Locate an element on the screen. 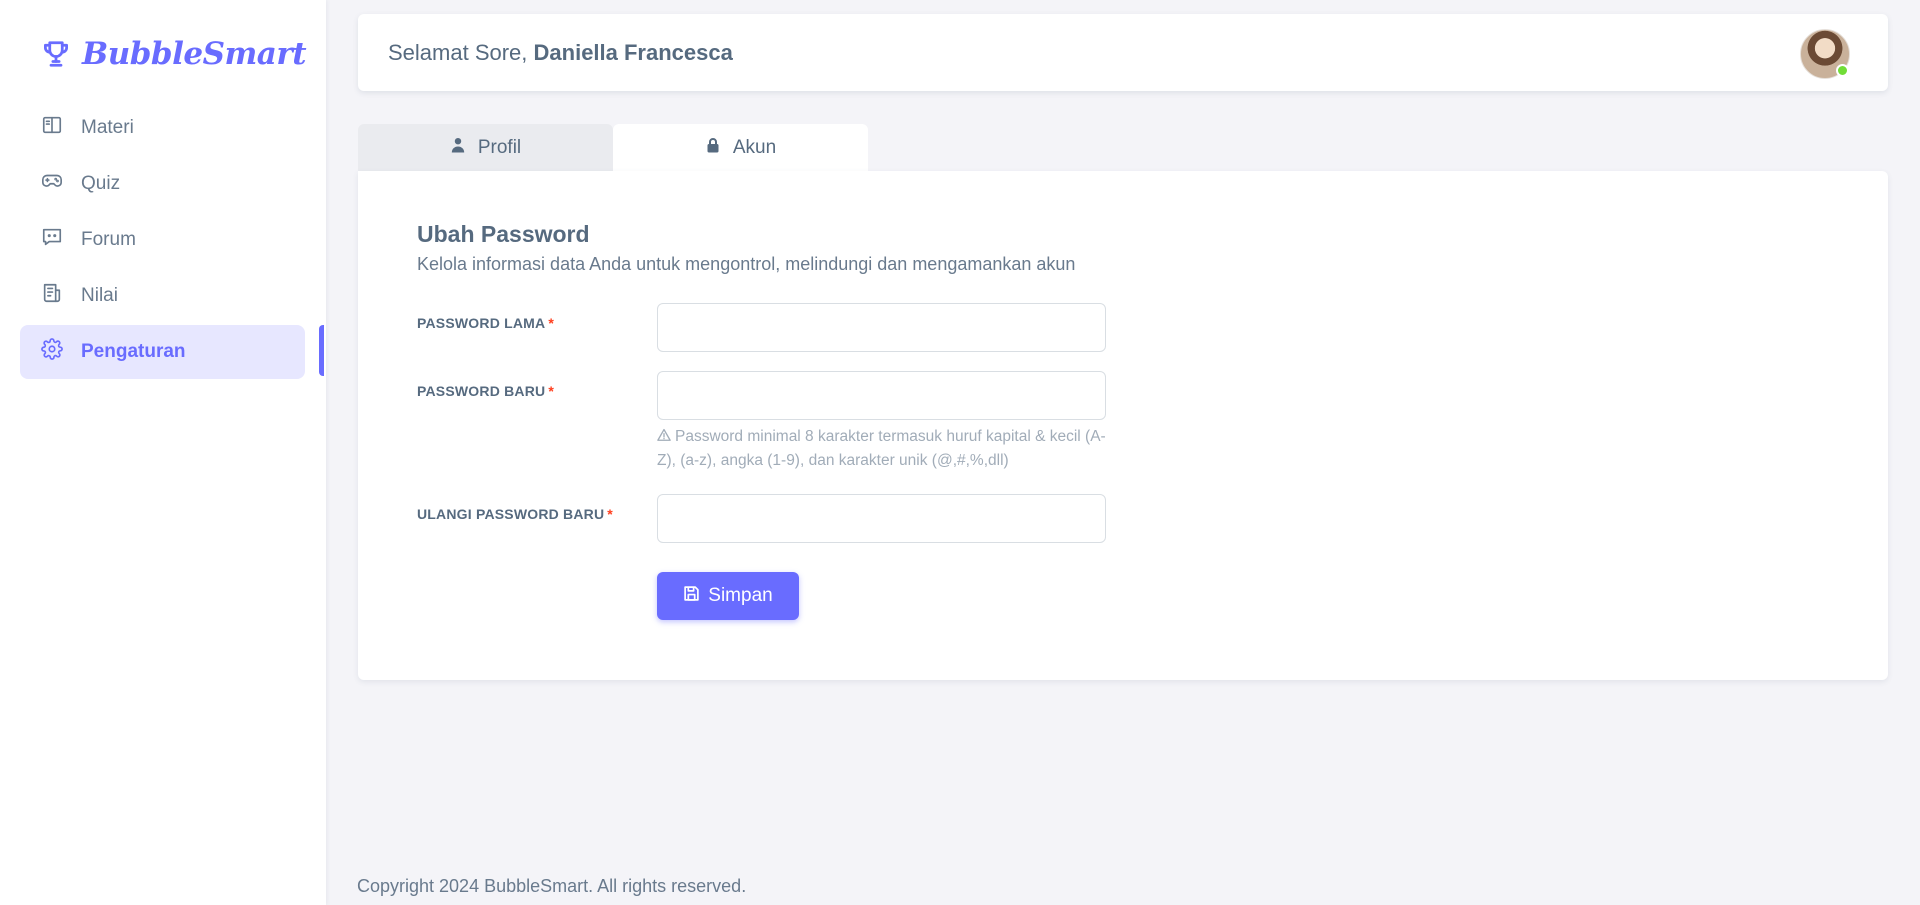  sidebar-item-forum: Forum is located at coordinates (162, 240).